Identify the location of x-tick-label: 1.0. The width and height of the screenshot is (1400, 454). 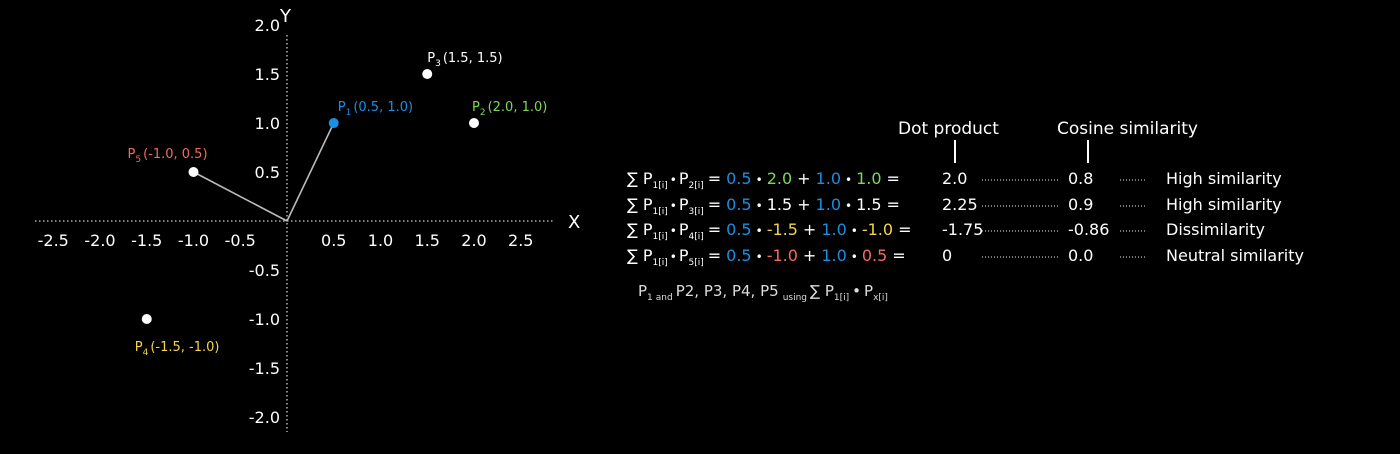
(380, 240).